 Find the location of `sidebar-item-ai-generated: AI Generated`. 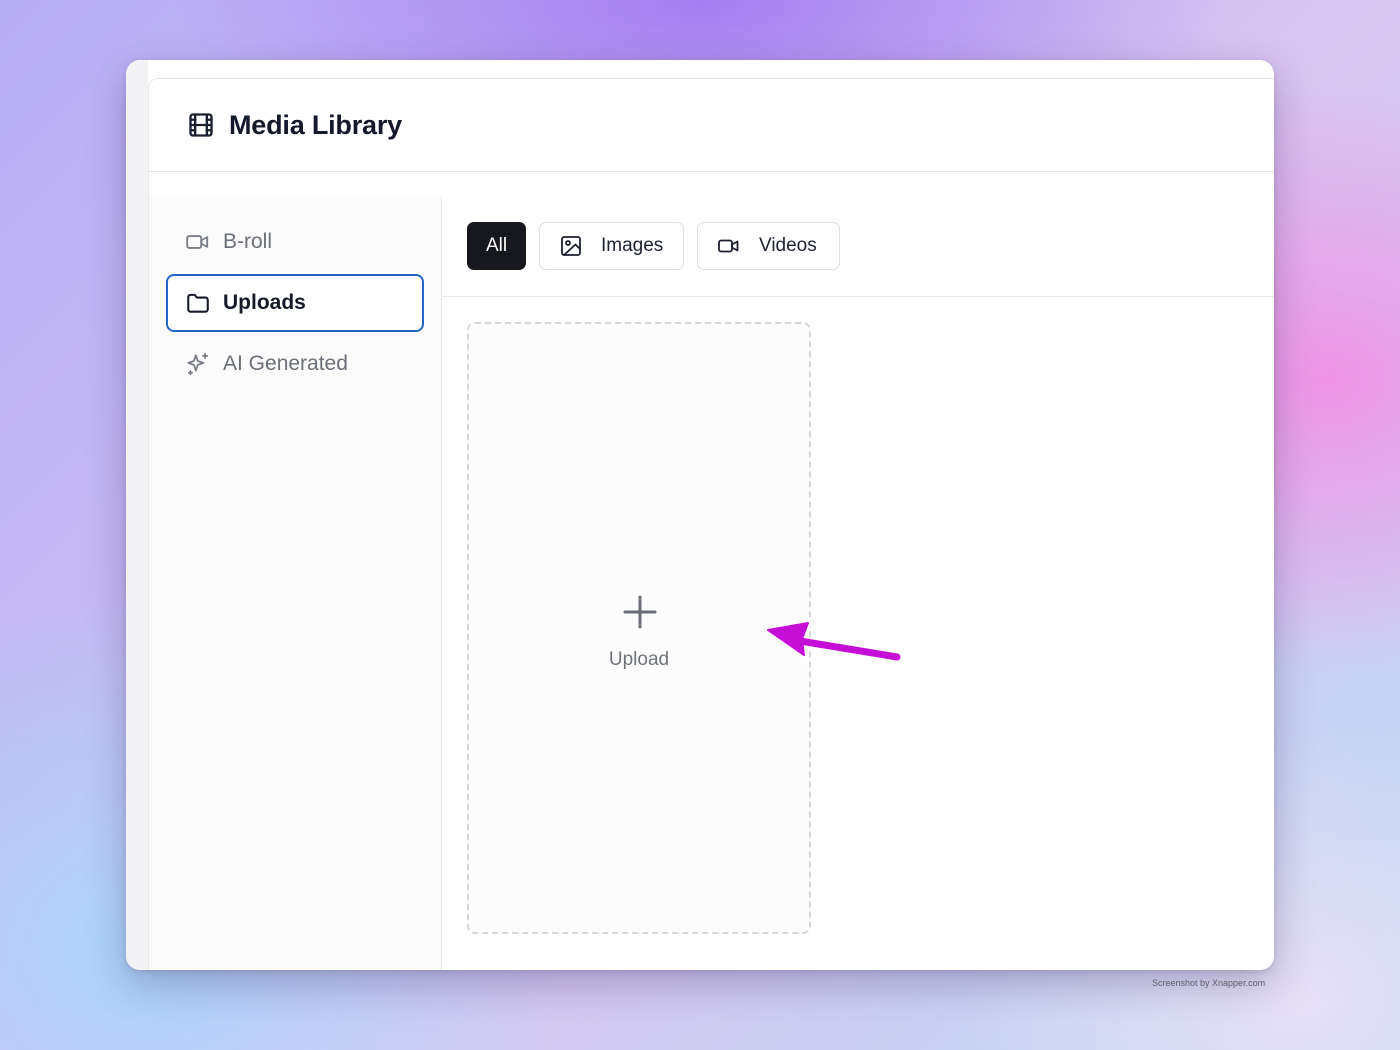

sidebar-item-ai-generated: AI Generated is located at coordinates (295, 364).